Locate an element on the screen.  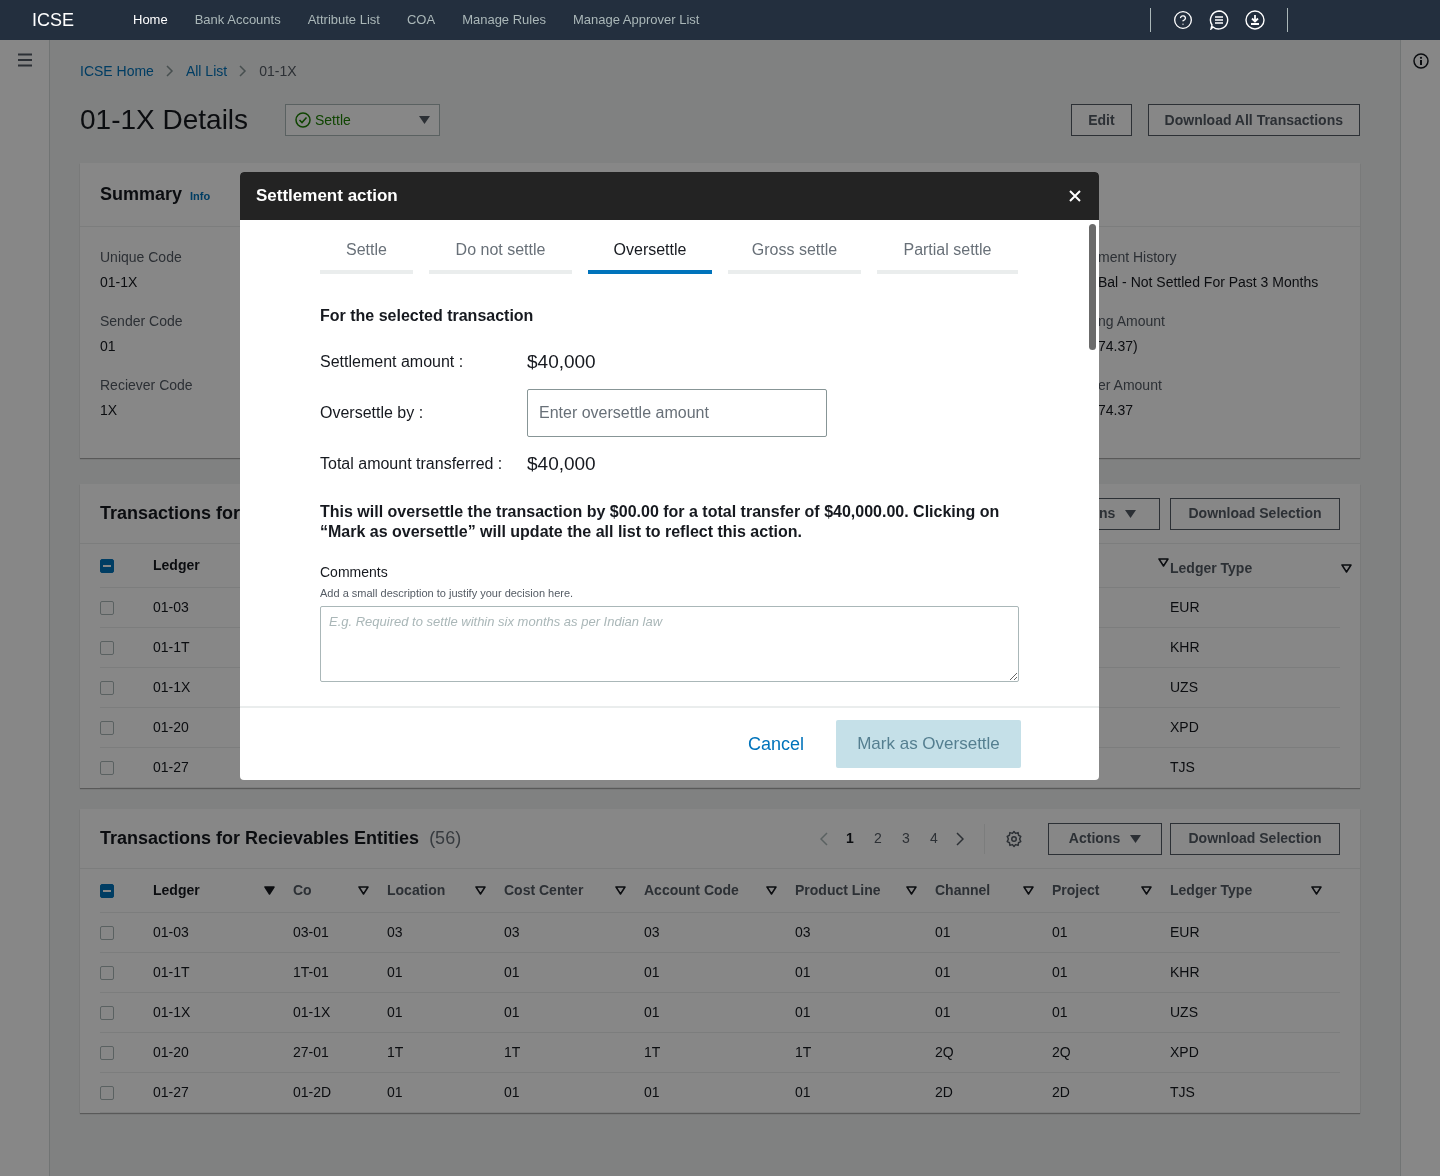
tab: Gross settle is located at coordinates (794, 256).